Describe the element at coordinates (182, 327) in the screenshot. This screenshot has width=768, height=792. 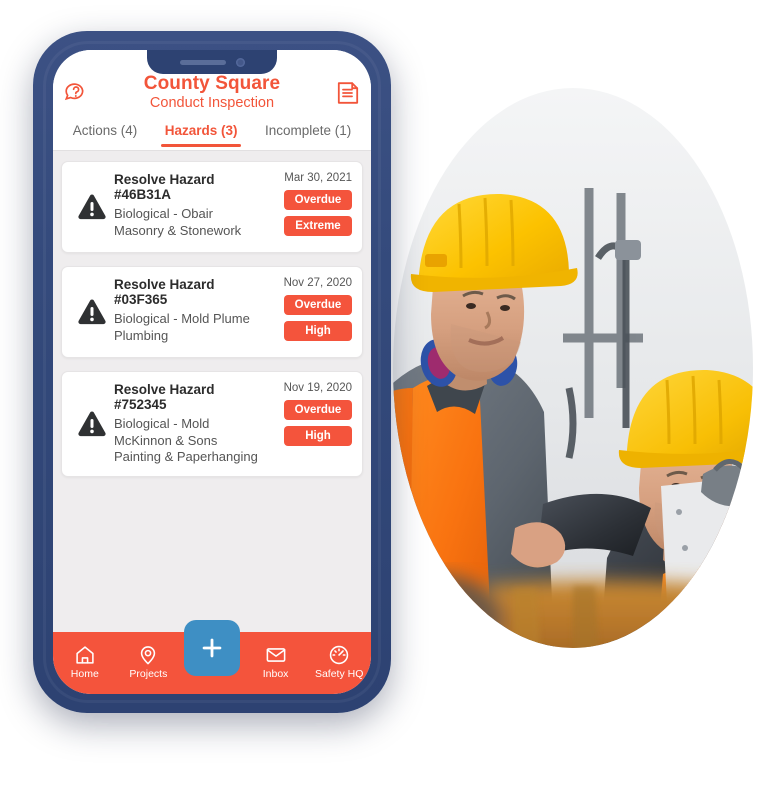
I see `hazard-description: Biological - Mold Plume Plumbing` at that location.